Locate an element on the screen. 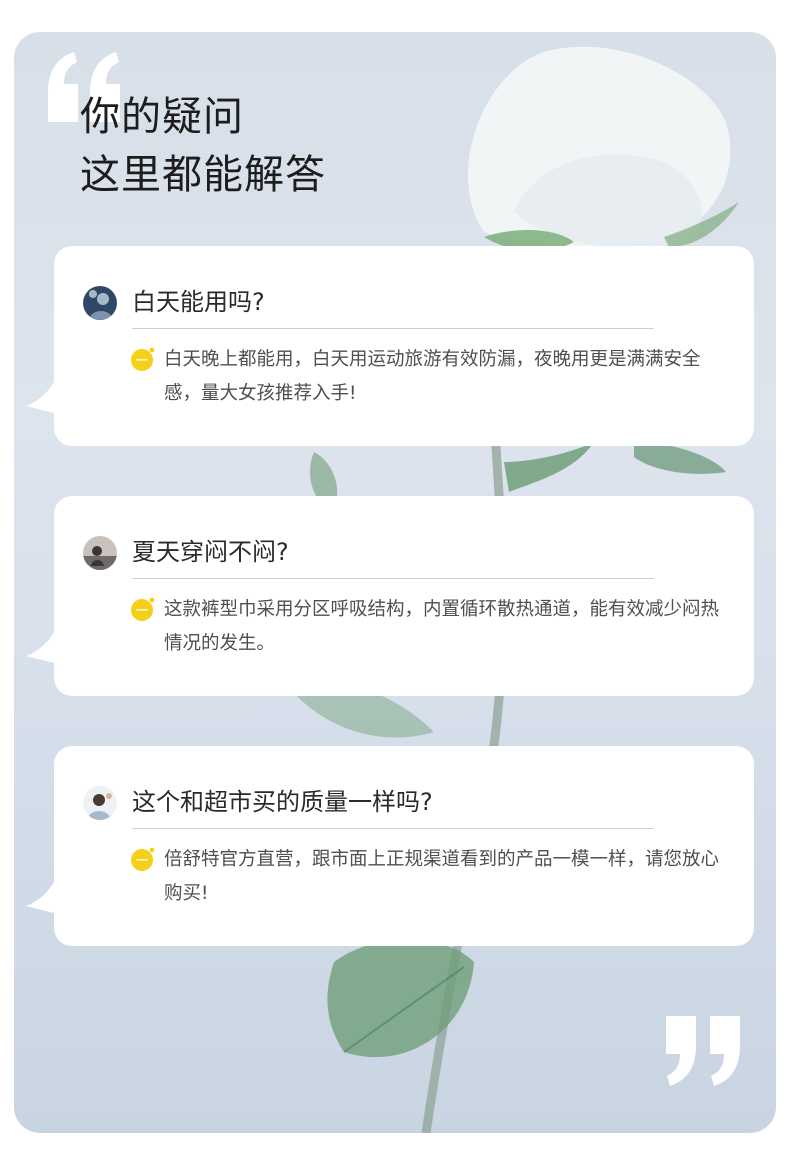 The height and width of the screenshot is (1173, 790). faq-answer: 这款裤型巾采用分区呼吸结构，内置循环散热通道，能有效减少闷热情况的发生。 is located at coordinates (442, 626).